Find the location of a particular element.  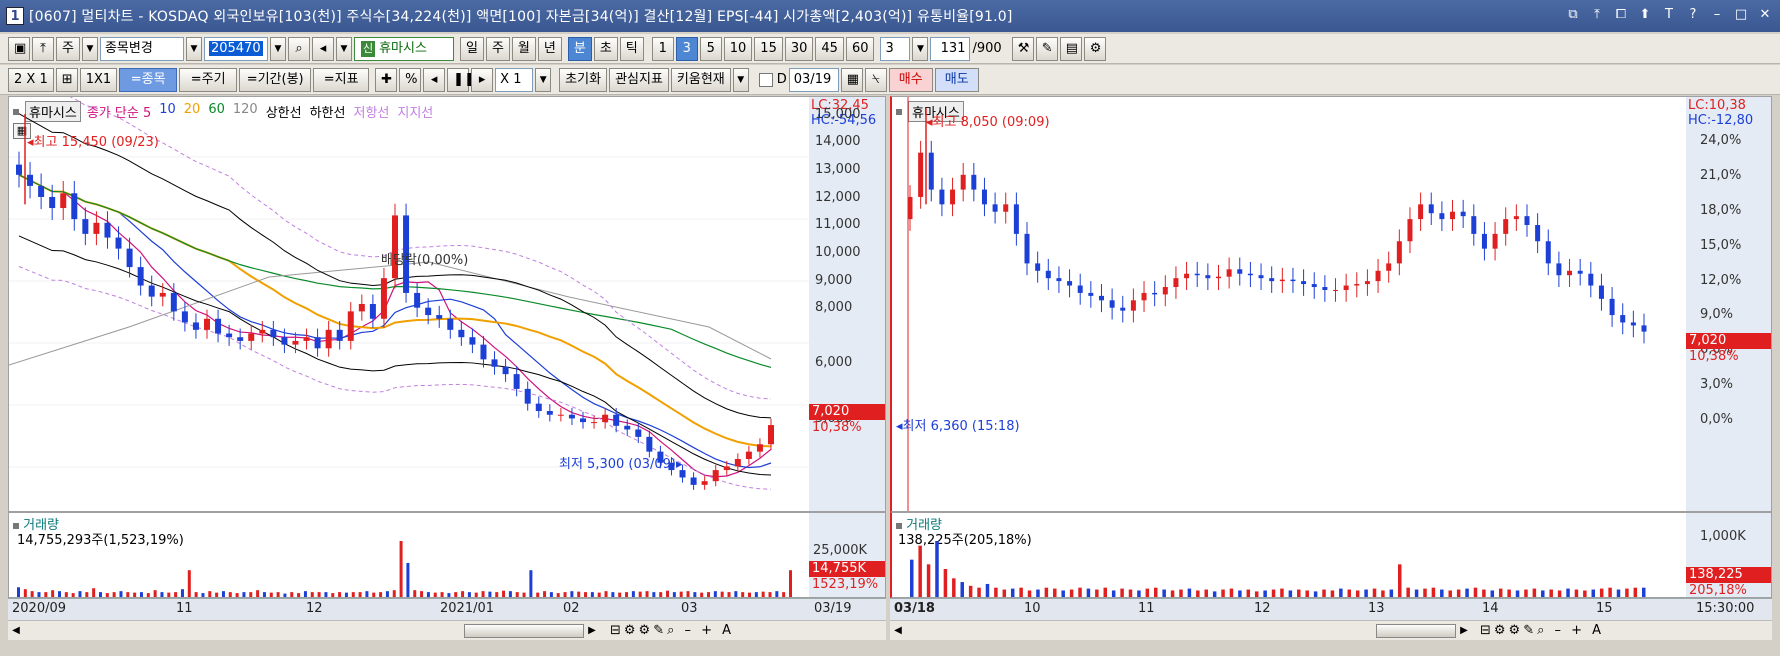

period-tab-0: 일 is located at coordinates (471, 48).